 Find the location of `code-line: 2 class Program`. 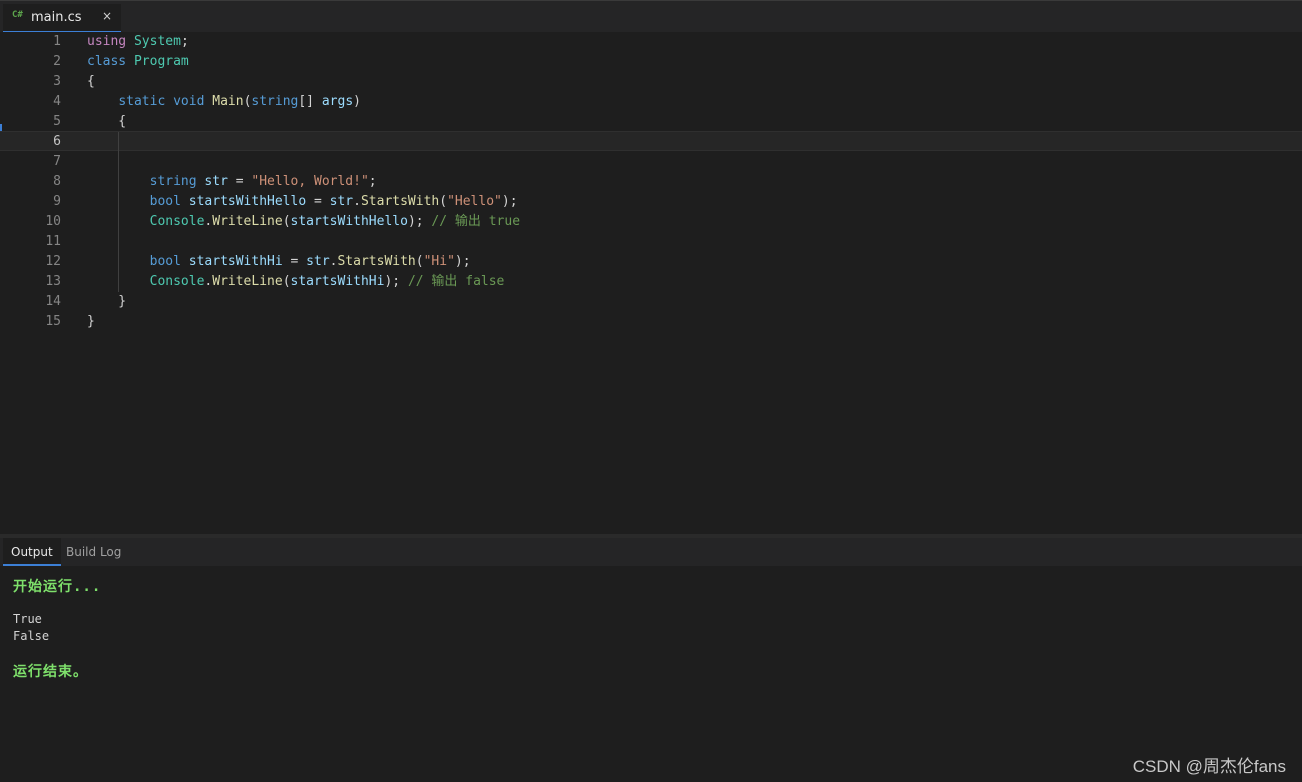

code-line: 2 class Program is located at coordinates (651, 62).